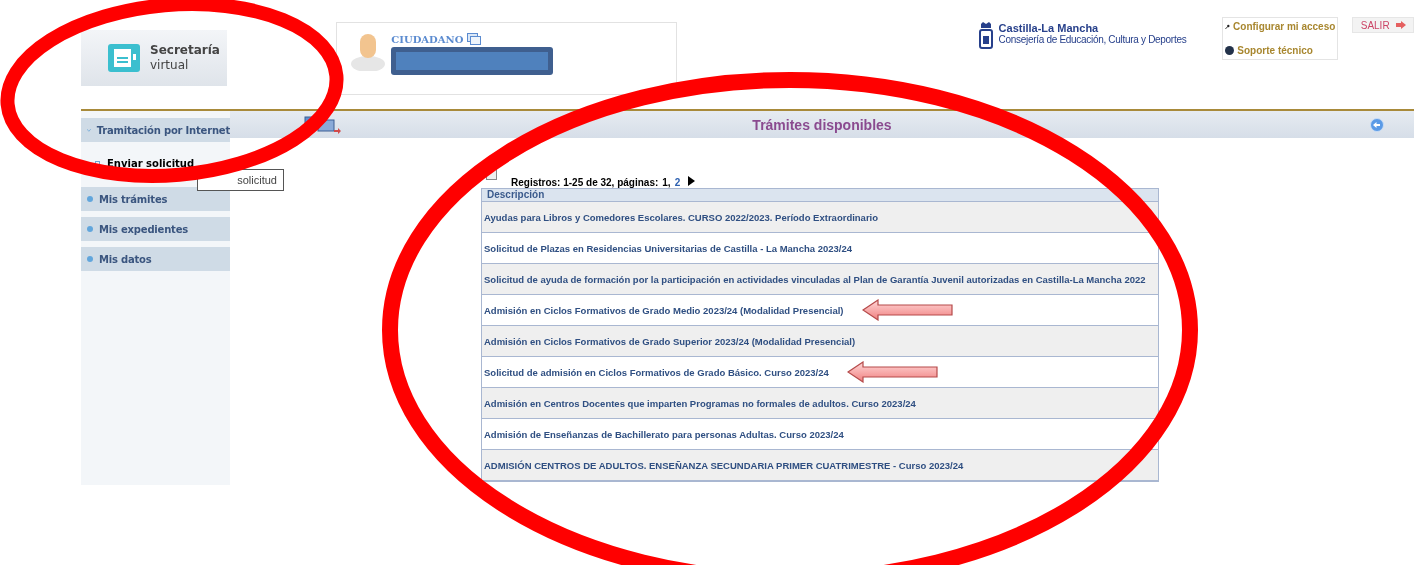 The height and width of the screenshot is (565, 1414). What do you see at coordinates (724, 465) in the screenshot?
I see `procedure-link: ADMISIÓN CENTROS DE ADULTOS. ENSEÑANZA SECUNDARIA PRIMER CUATRIMESTRE - Curso 2023/24` at bounding box center [724, 465].